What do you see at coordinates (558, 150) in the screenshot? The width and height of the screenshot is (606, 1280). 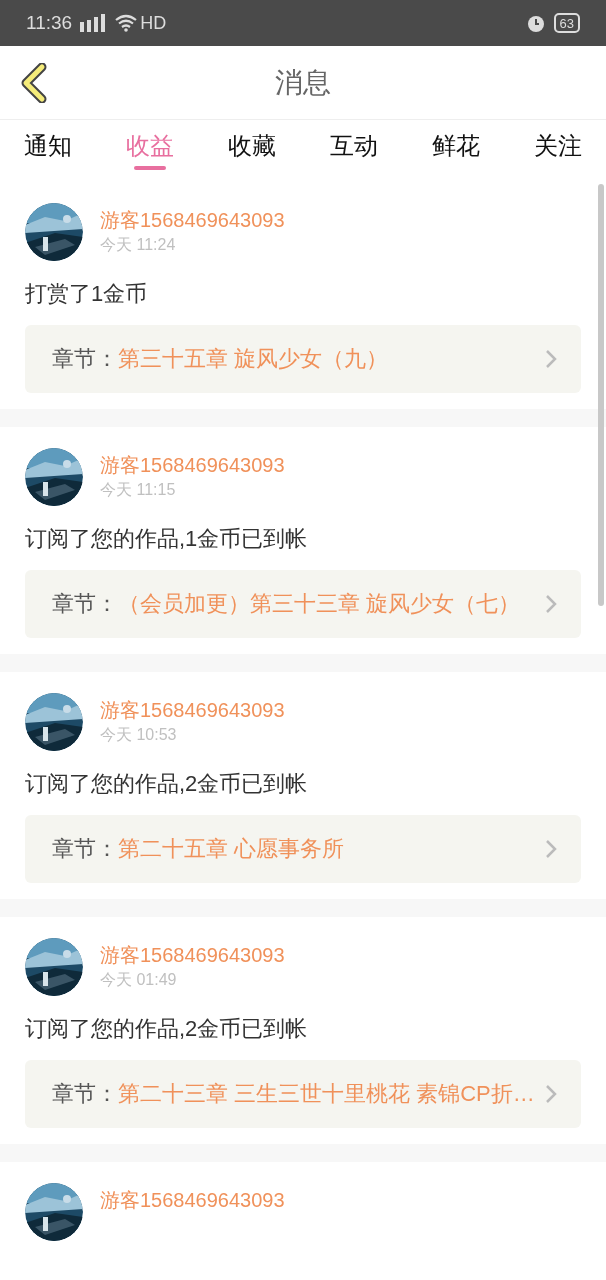 I see `tab: 关注` at bounding box center [558, 150].